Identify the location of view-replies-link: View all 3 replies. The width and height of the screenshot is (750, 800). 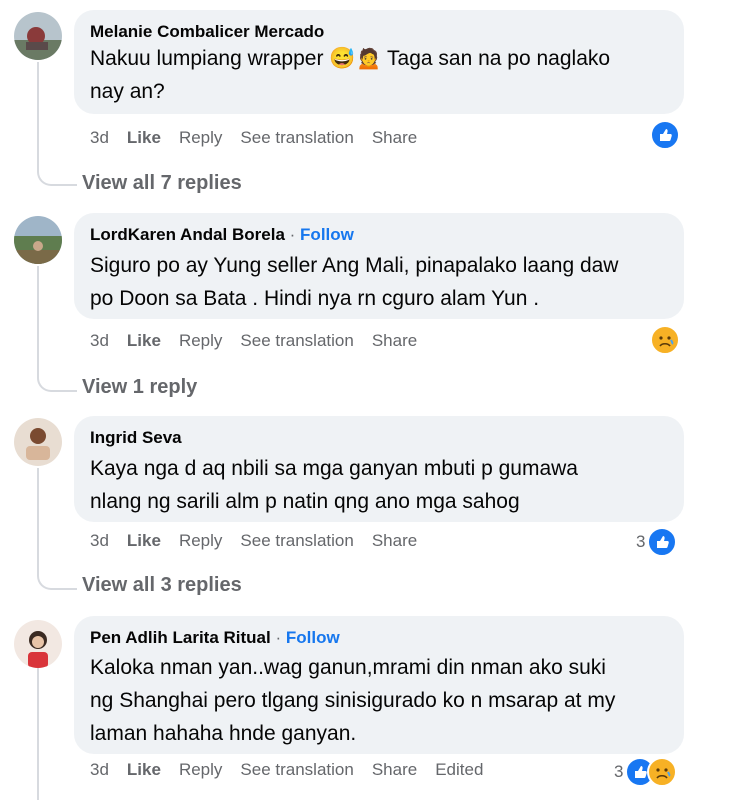
(162, 585).